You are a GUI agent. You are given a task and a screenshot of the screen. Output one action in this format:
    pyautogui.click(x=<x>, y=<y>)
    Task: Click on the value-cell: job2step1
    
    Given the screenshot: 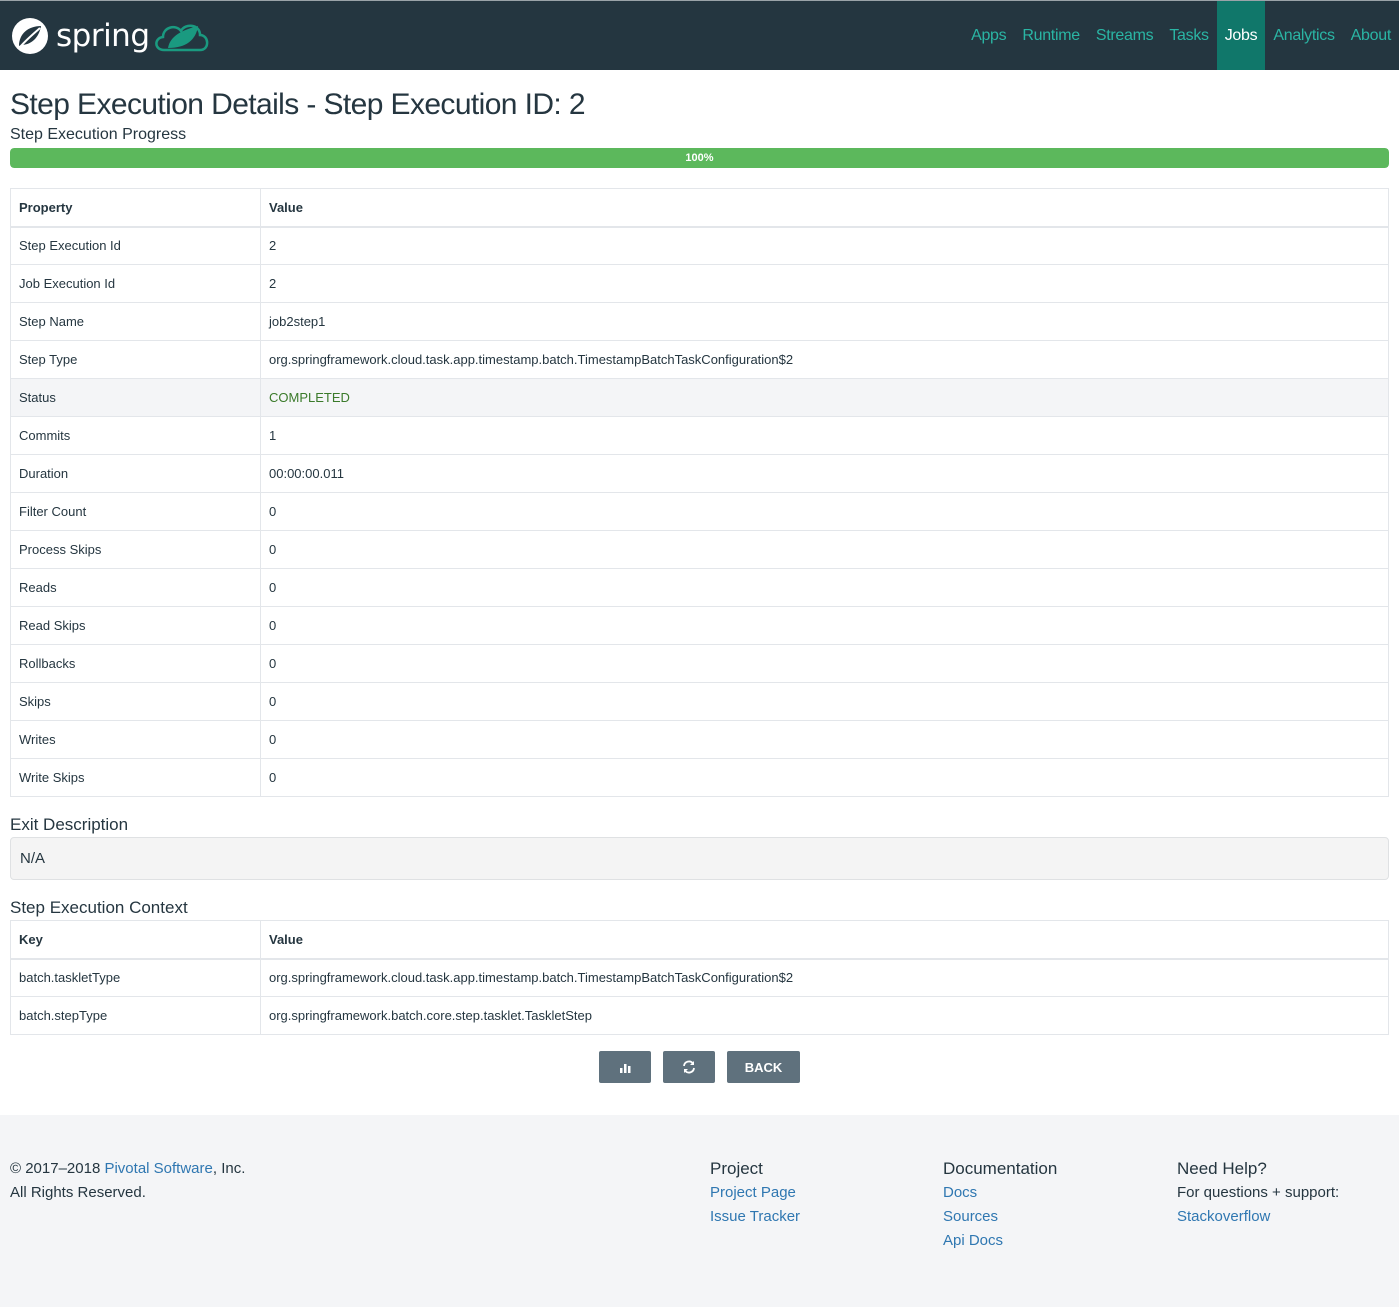 What is the action you would take?
    pyautogui.click(x=824, y=321)
    